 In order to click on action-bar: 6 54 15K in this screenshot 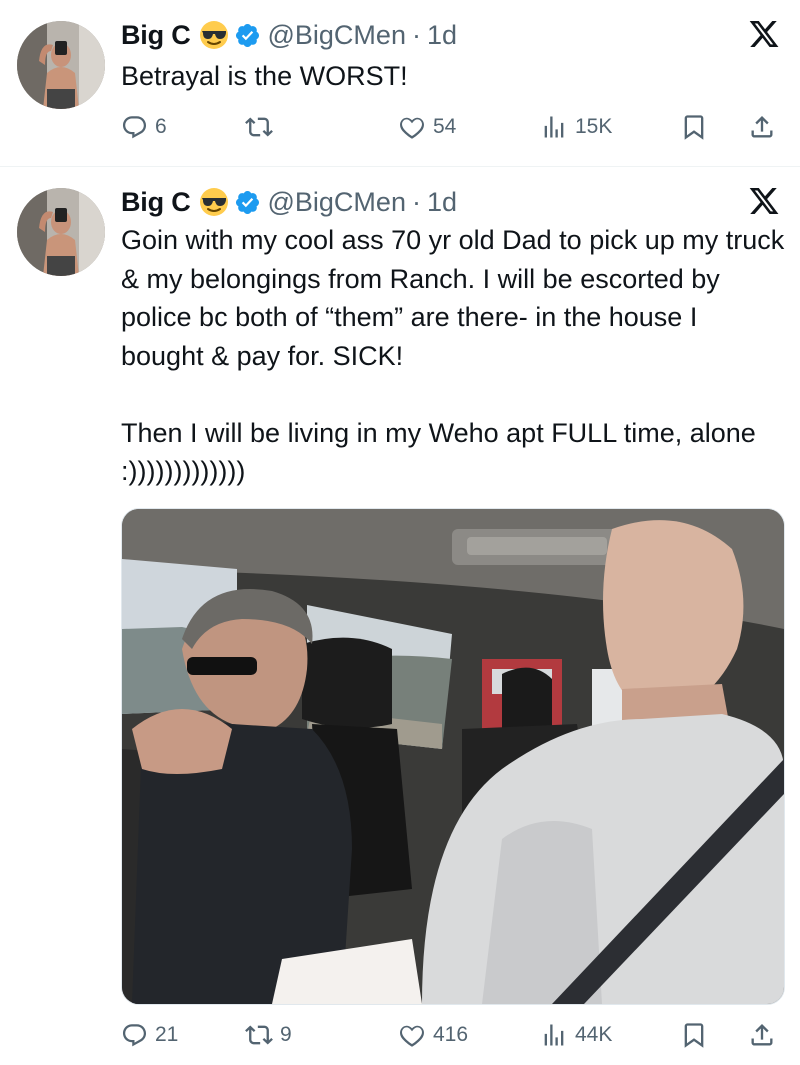, I will do `click(453, 127)`.